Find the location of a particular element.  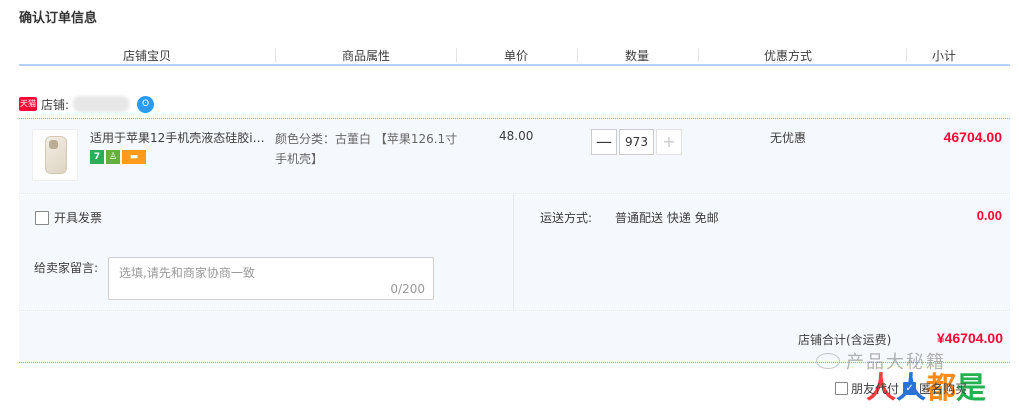

unit-price: 48.00 is located at coordinates (516, 136).